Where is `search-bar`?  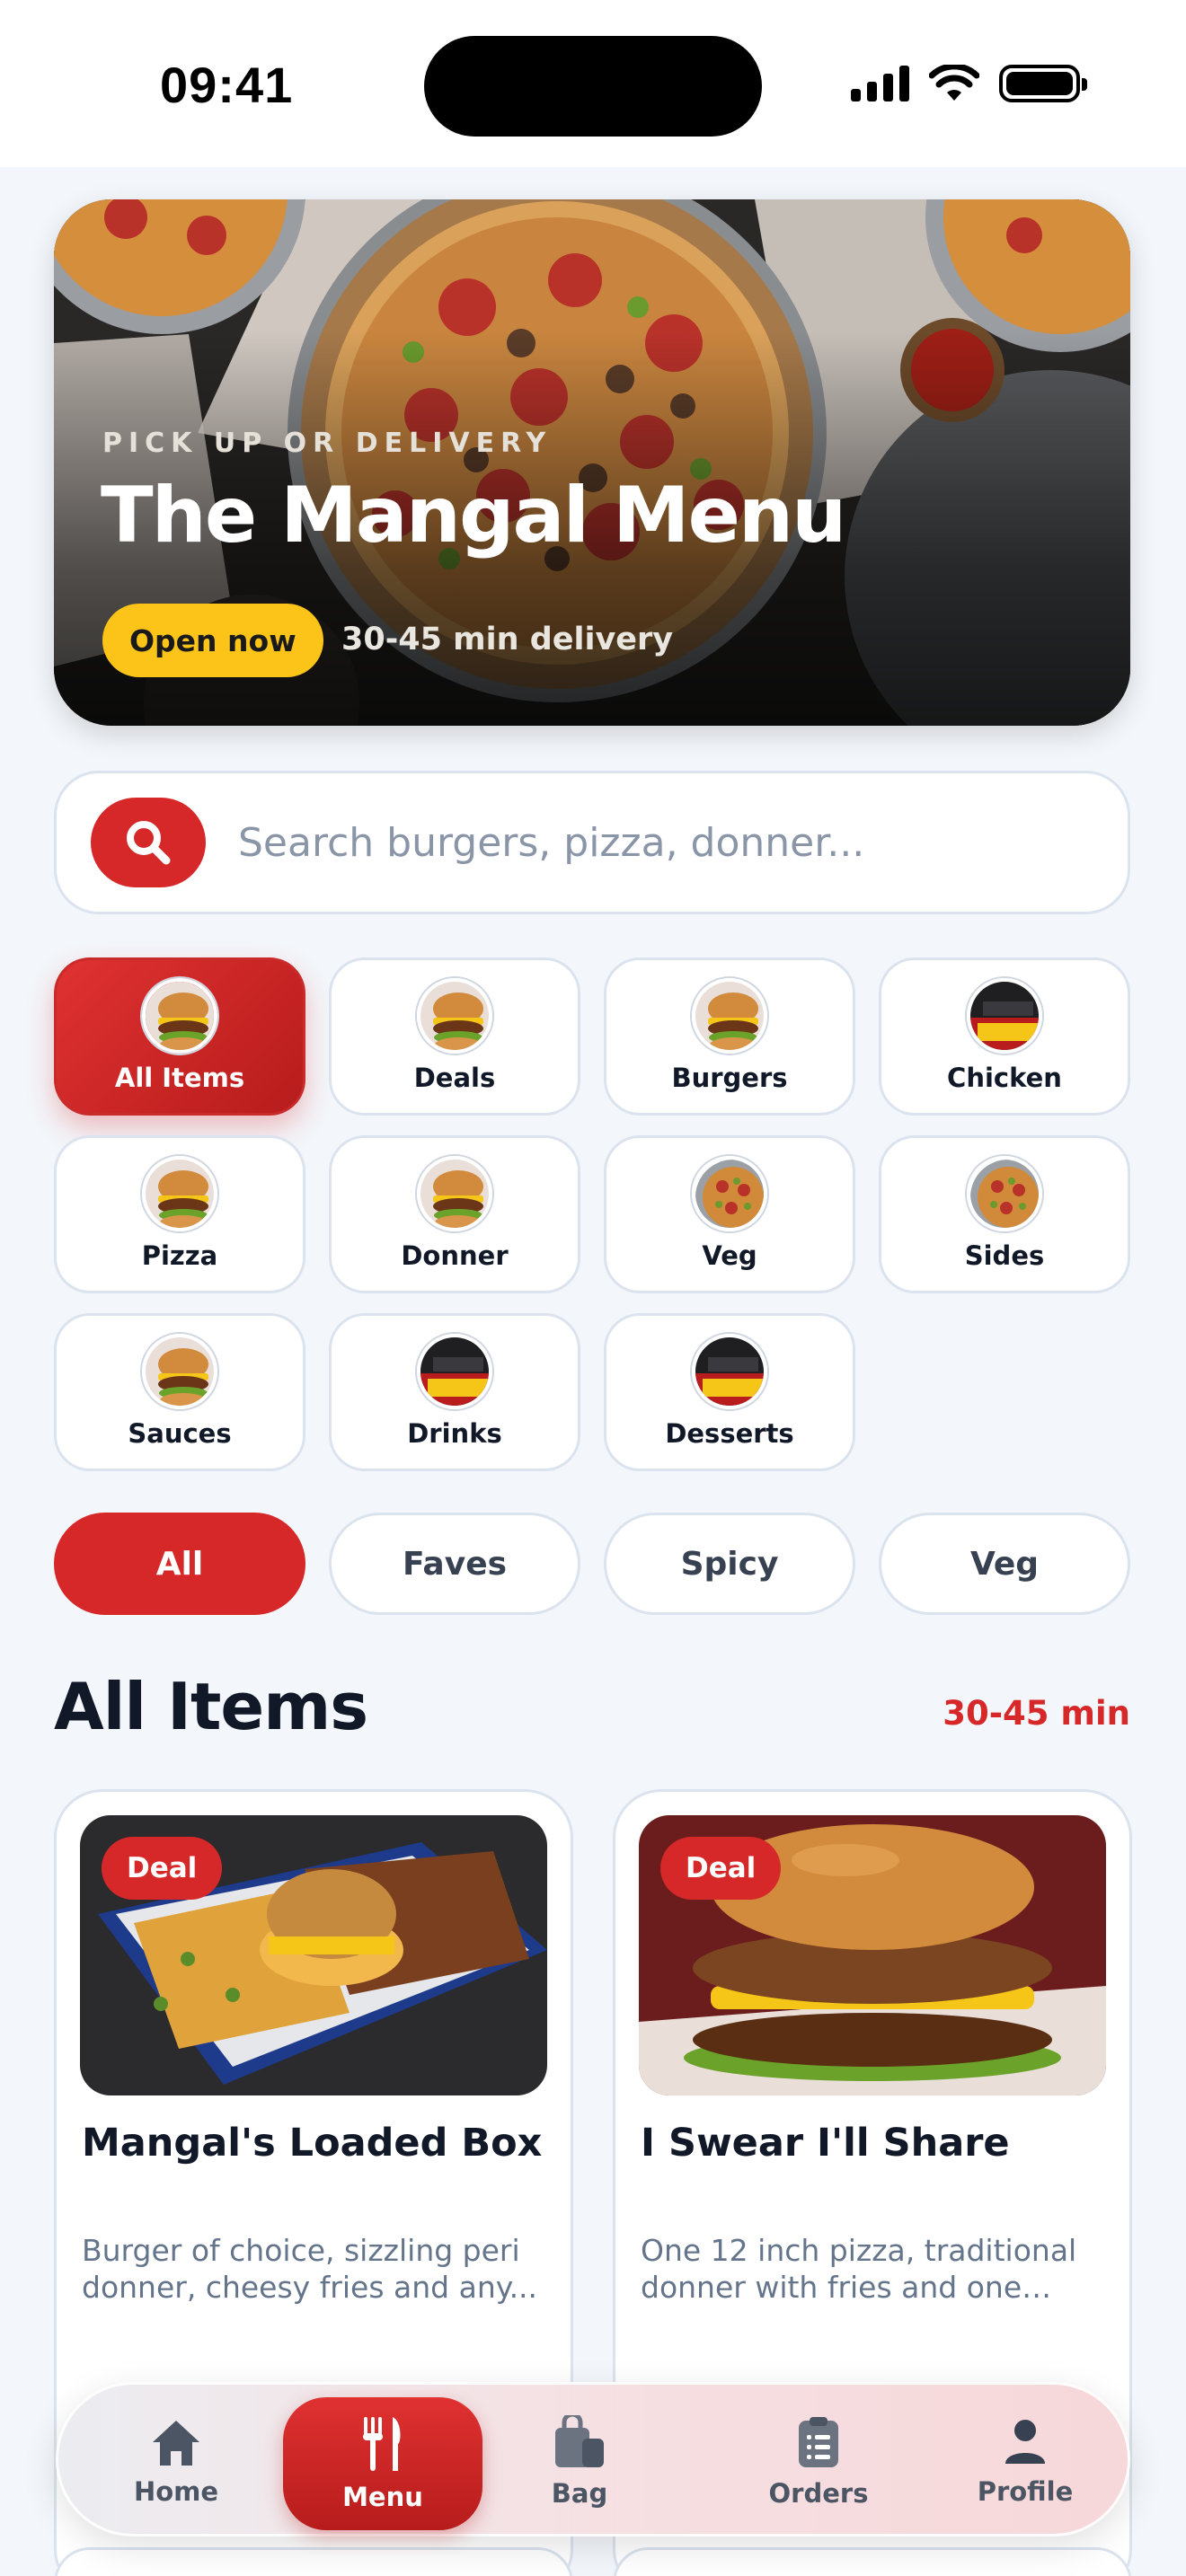 search-bar is located at coordinates (592, 842).